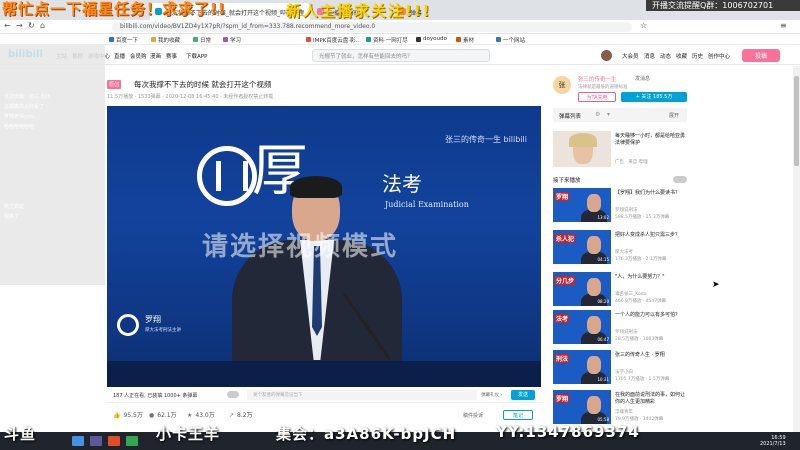 Image resolution: width=800 pixels, height=450 pixels. Describe the element at coordinates (431, 39) in the screenshot. I see `bookmark-item: doyoudo` at that location.